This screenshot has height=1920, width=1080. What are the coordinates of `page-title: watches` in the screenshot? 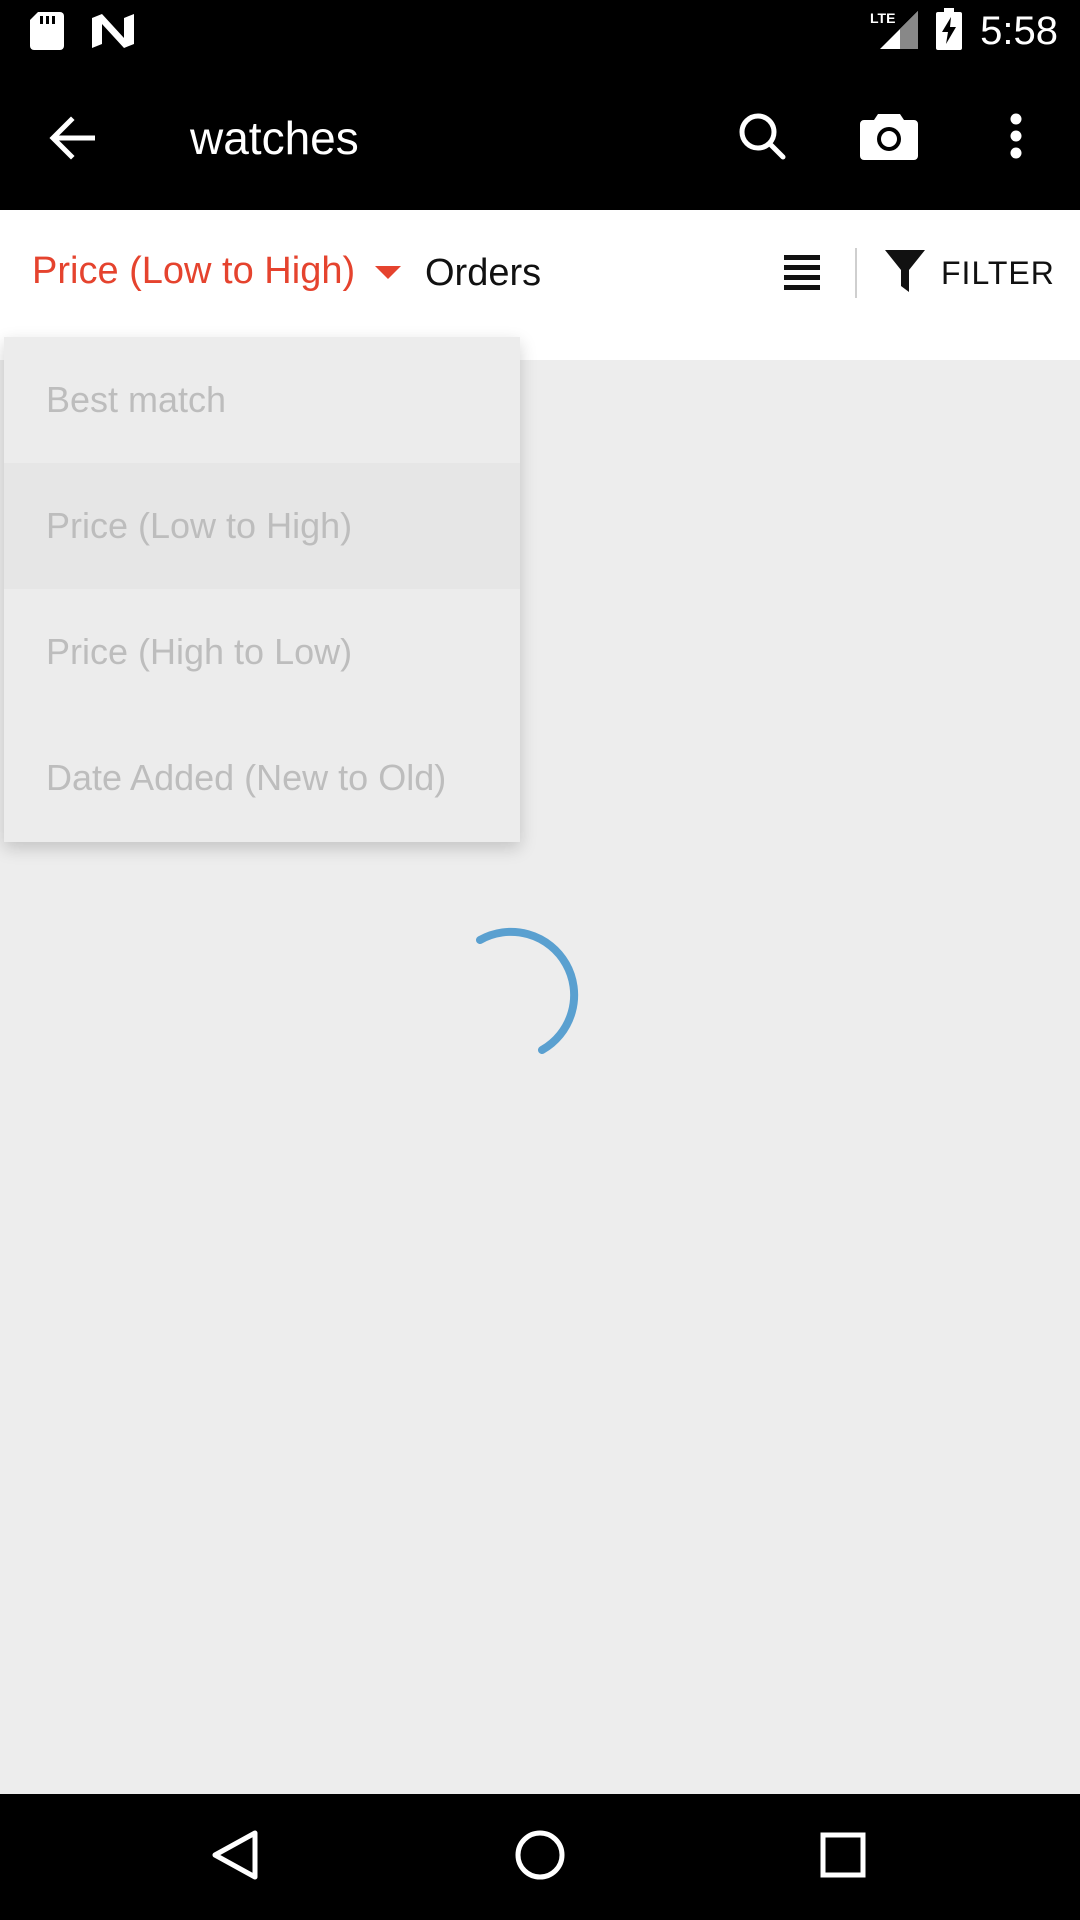 It's located at (274, 138).